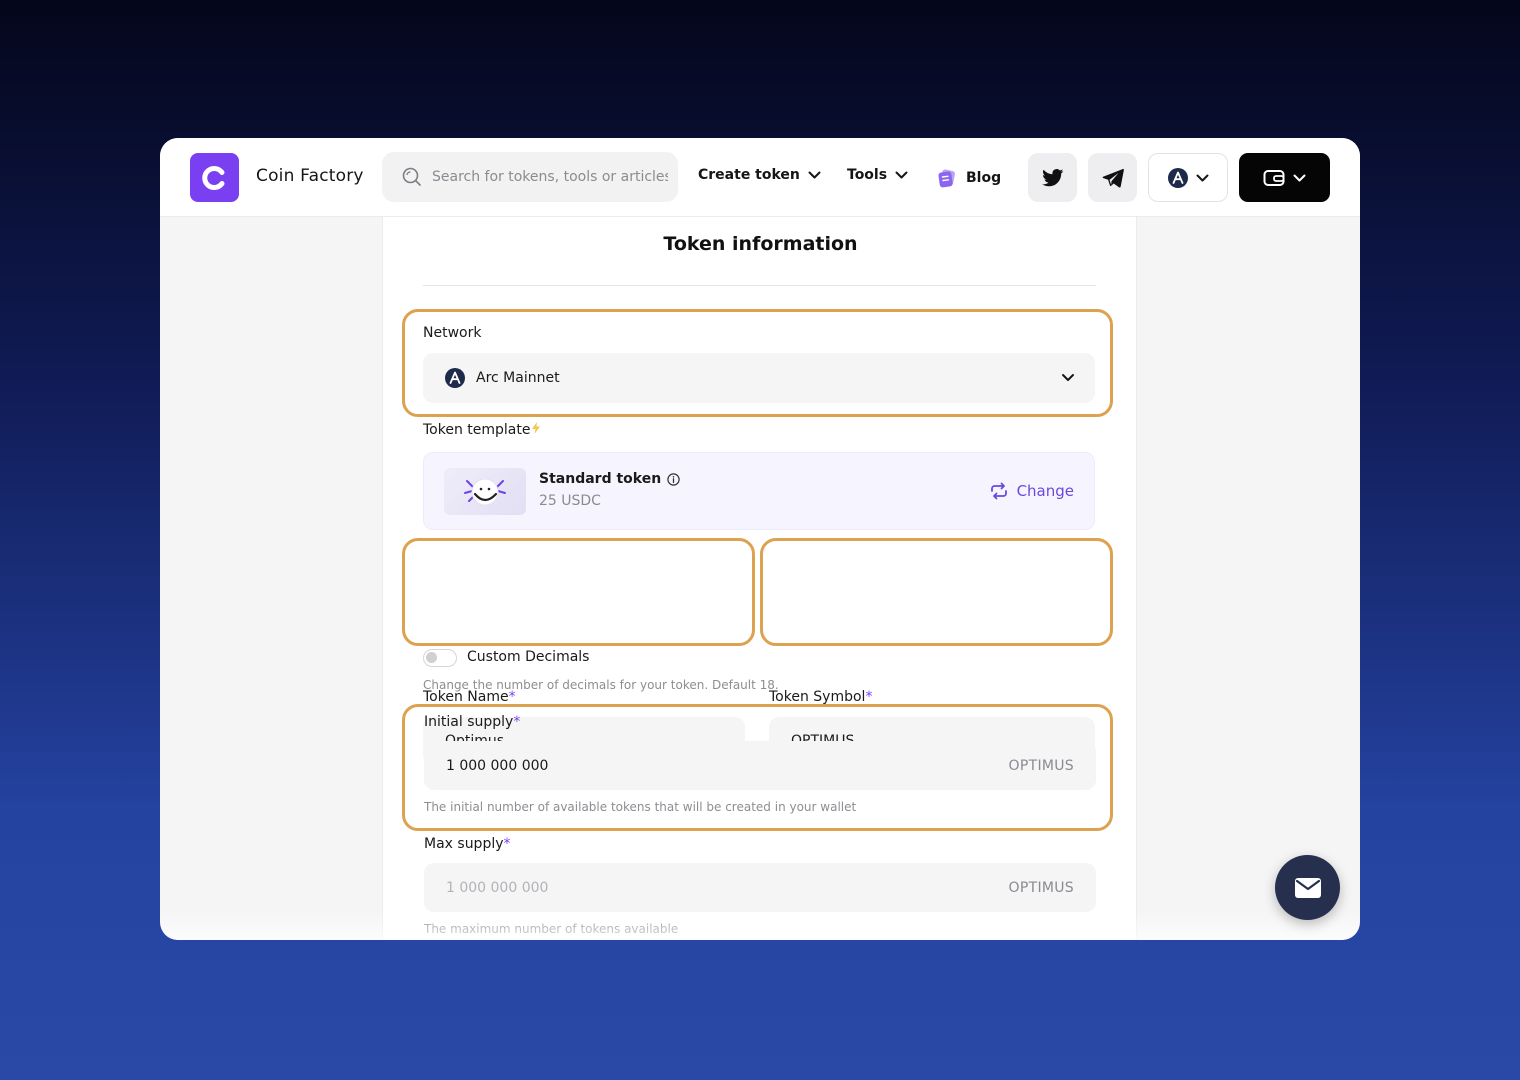 This screenshot has width=1520, height=1080. What do you see at coordinates (673, 479) in the screenshot?
I see `info-icon` at bounding box center [673, 479].